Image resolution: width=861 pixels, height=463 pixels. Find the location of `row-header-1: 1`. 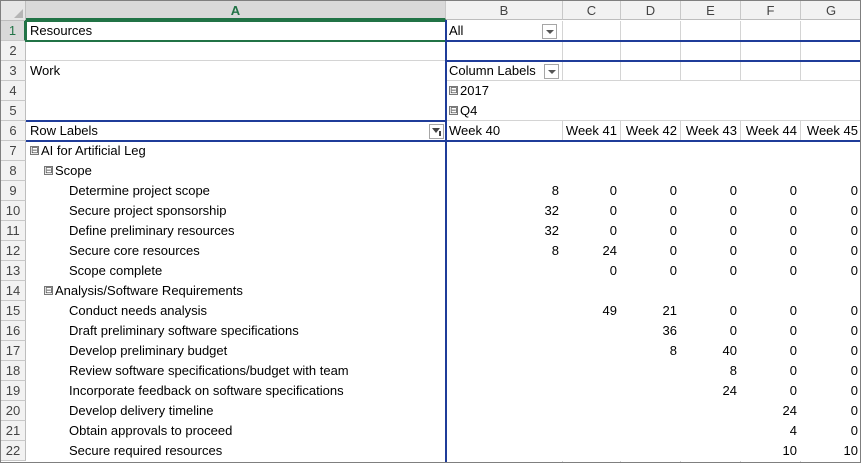

row-header-1: 1 is located at coordinates (13, 31).